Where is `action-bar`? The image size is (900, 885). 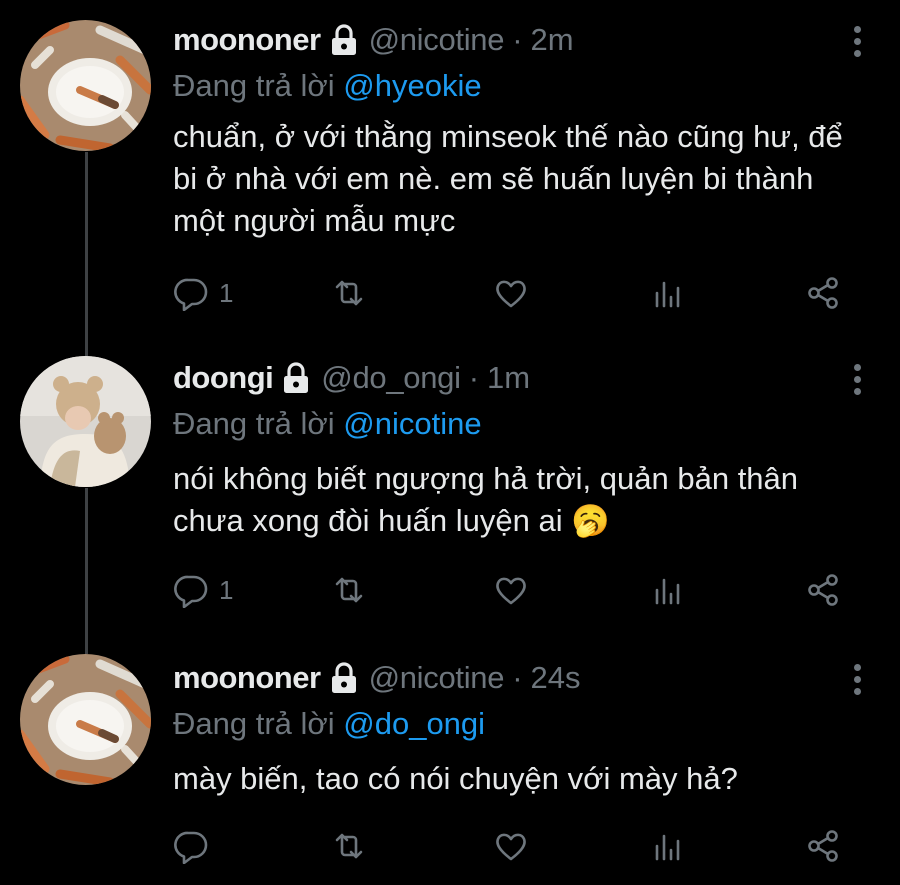 action-bar is located at coordinates (513, 848).